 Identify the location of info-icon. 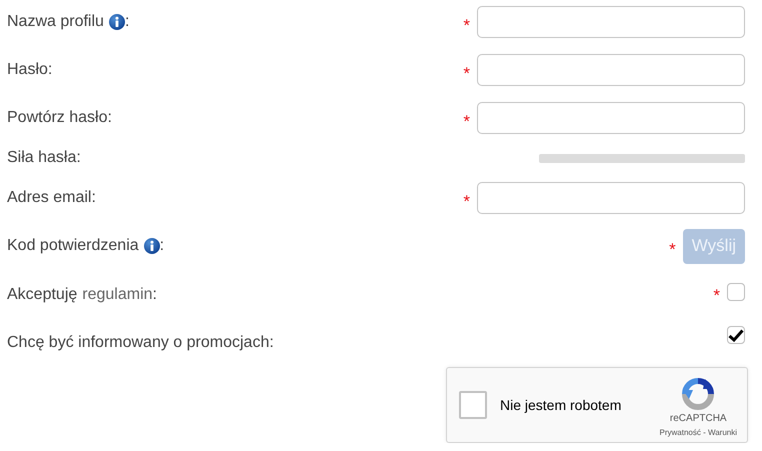
(116, 22).